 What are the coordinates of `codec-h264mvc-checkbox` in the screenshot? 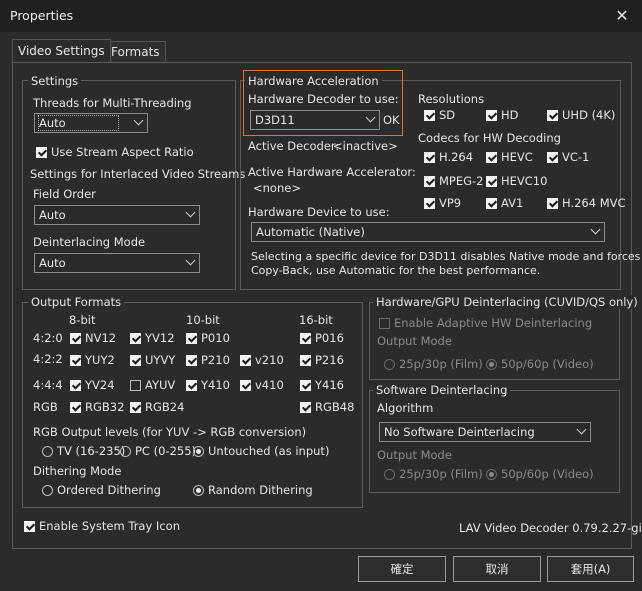 It's located at (552, 203).